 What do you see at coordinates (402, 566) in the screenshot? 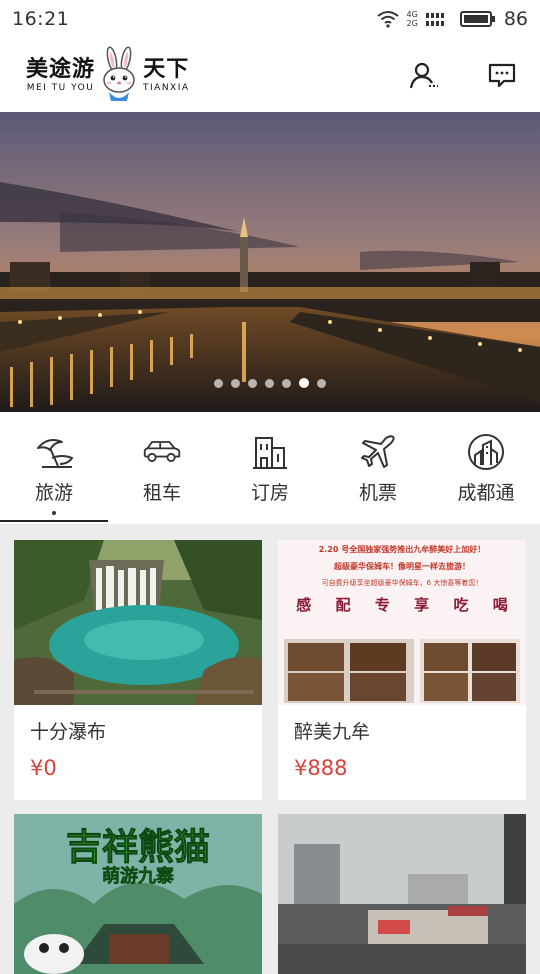
I see `poster-line2: 超级豪华保姆车！像明星一样去旅游！` at bounding box center [402, 566].